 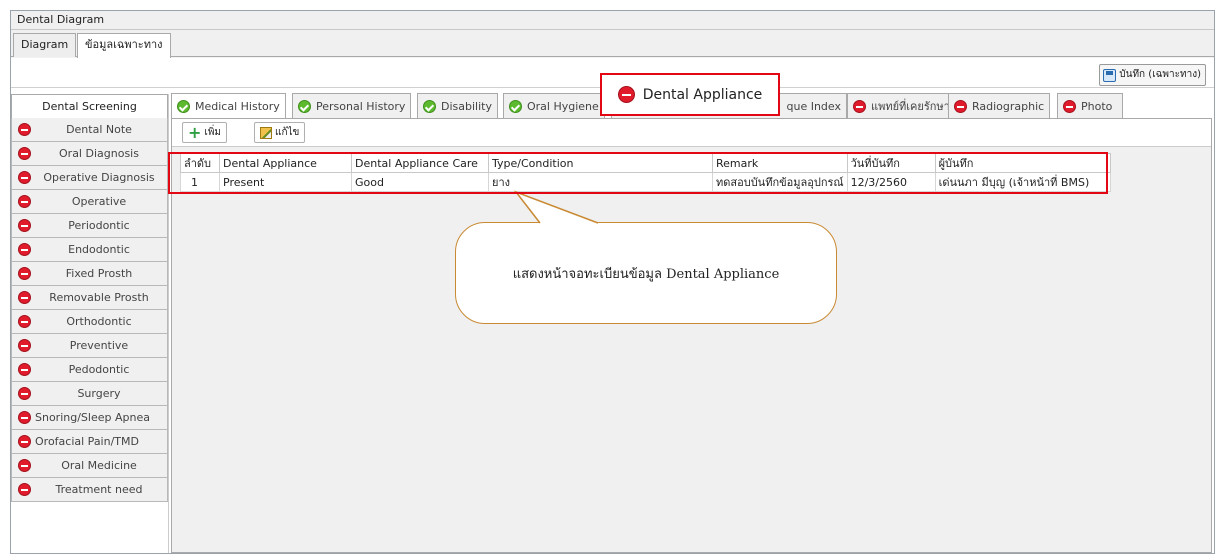 I want to click on sidebar-item-surgery: Surgery, so click(x=89, y=394).